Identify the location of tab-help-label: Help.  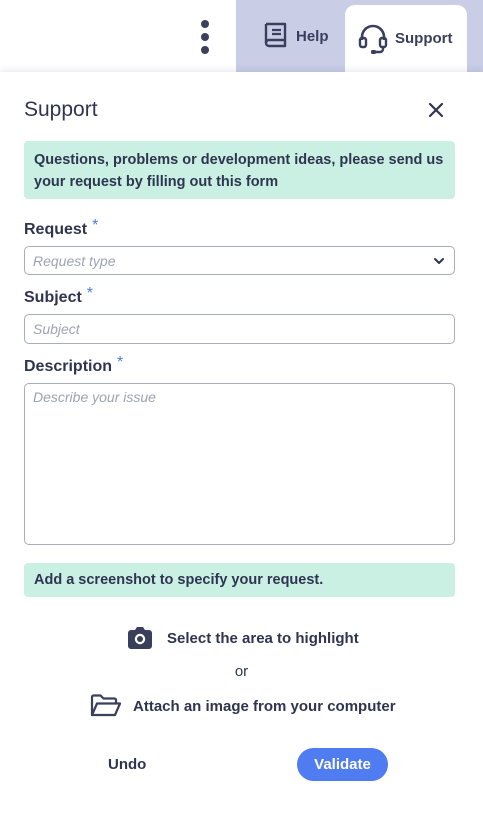
(312, 36).